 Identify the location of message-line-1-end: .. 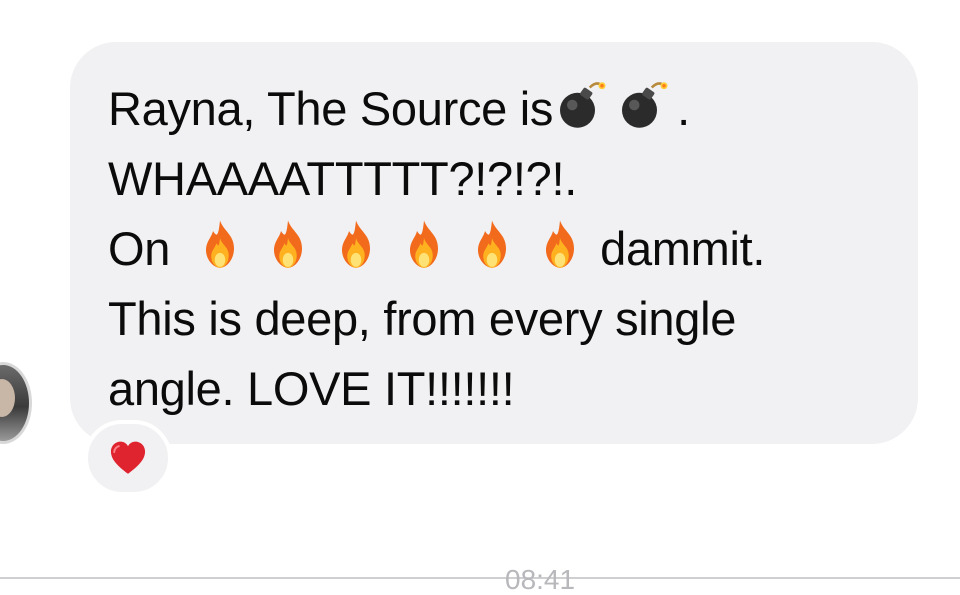
(683, 108).